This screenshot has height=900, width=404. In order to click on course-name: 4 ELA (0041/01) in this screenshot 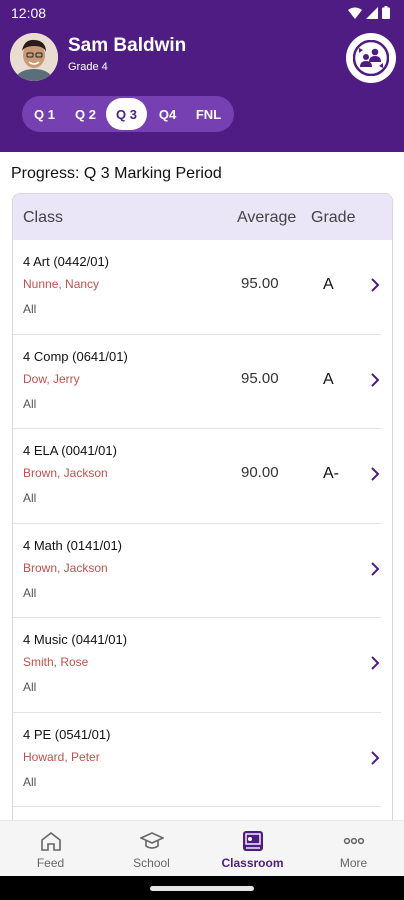, I will do `click(70, 450)`.